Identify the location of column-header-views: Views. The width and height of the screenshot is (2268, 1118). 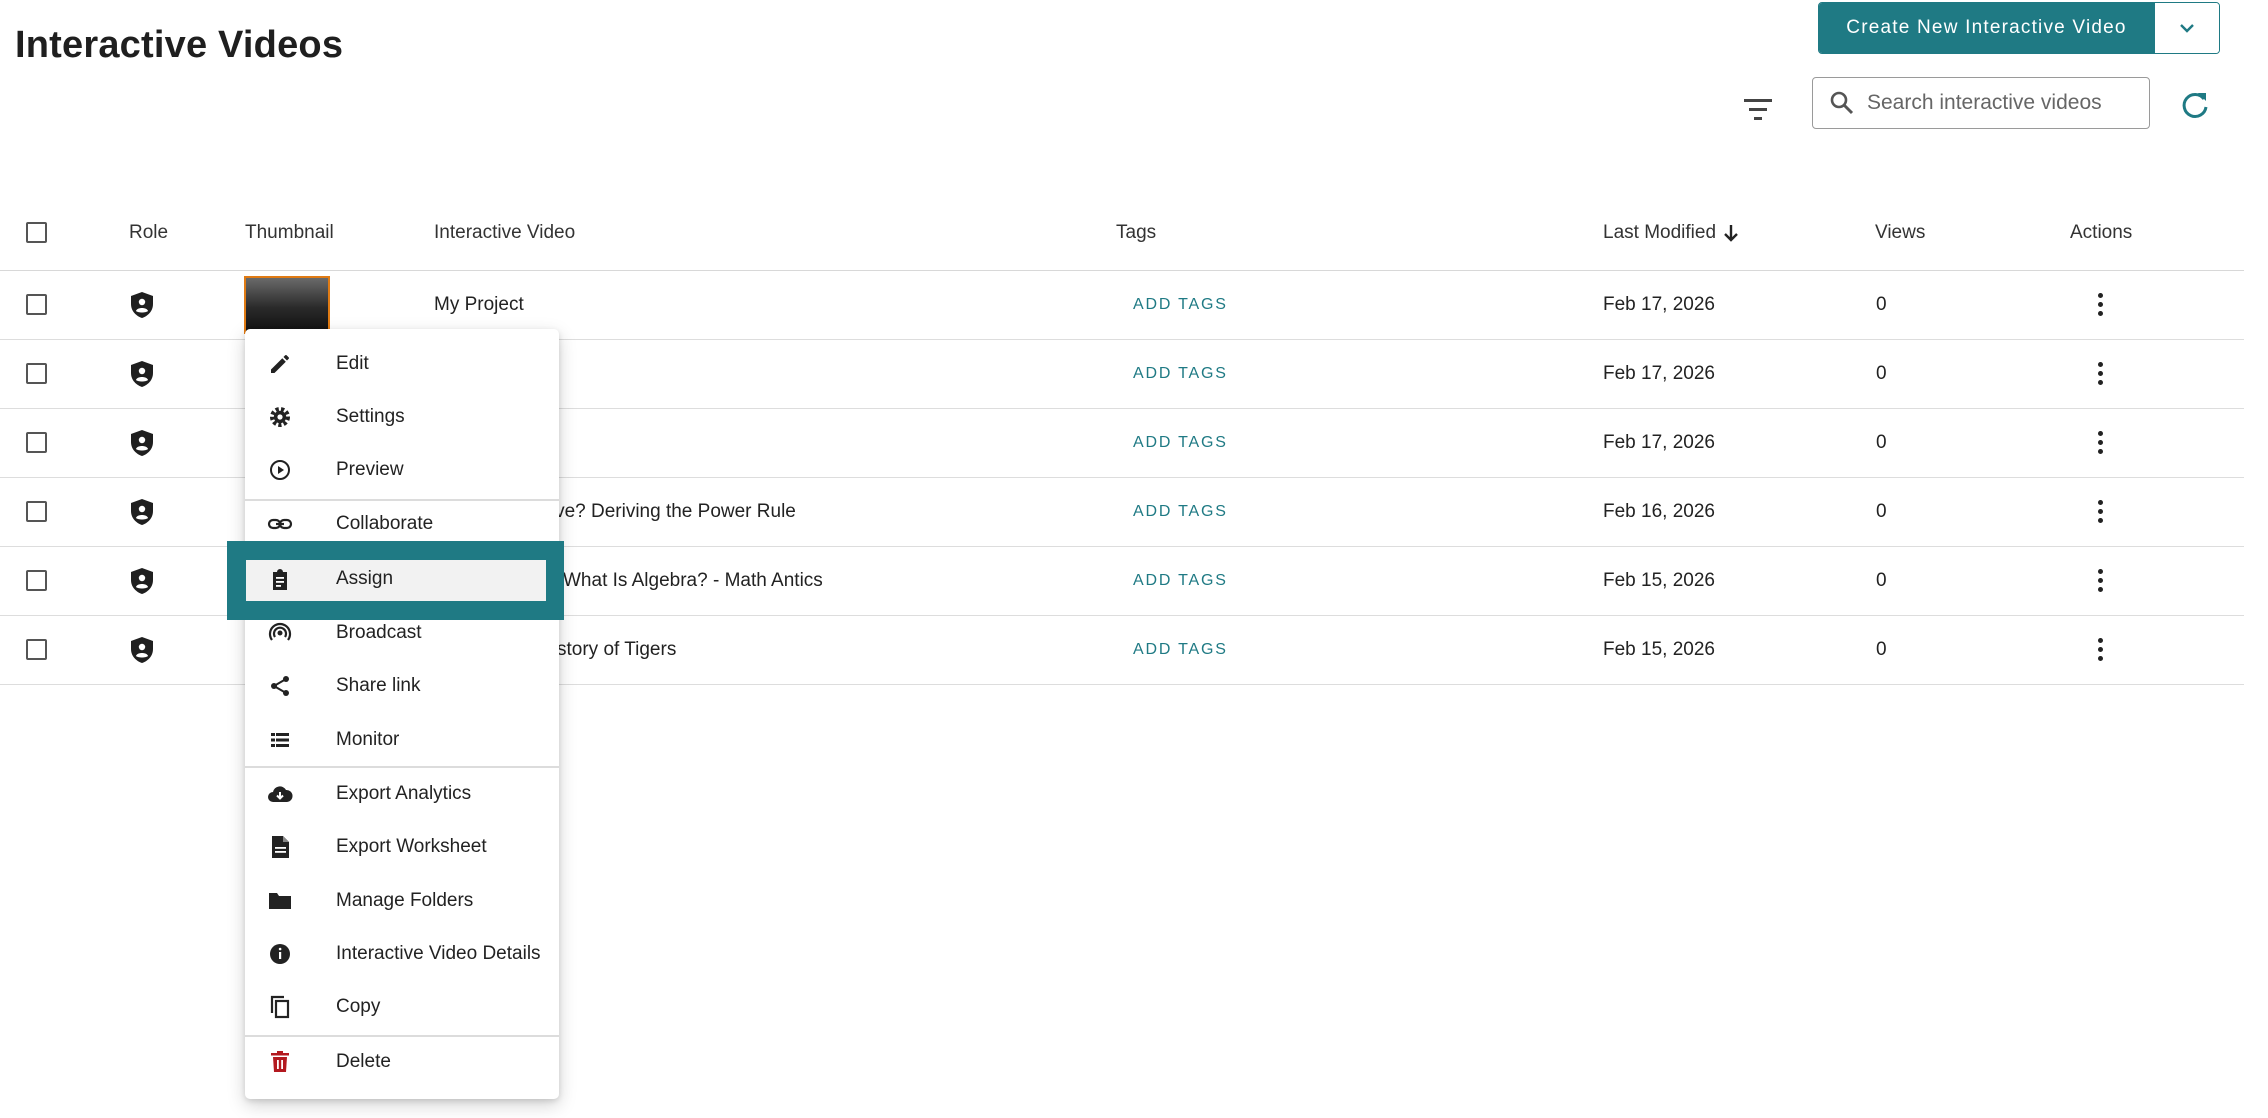
(1900, 233).